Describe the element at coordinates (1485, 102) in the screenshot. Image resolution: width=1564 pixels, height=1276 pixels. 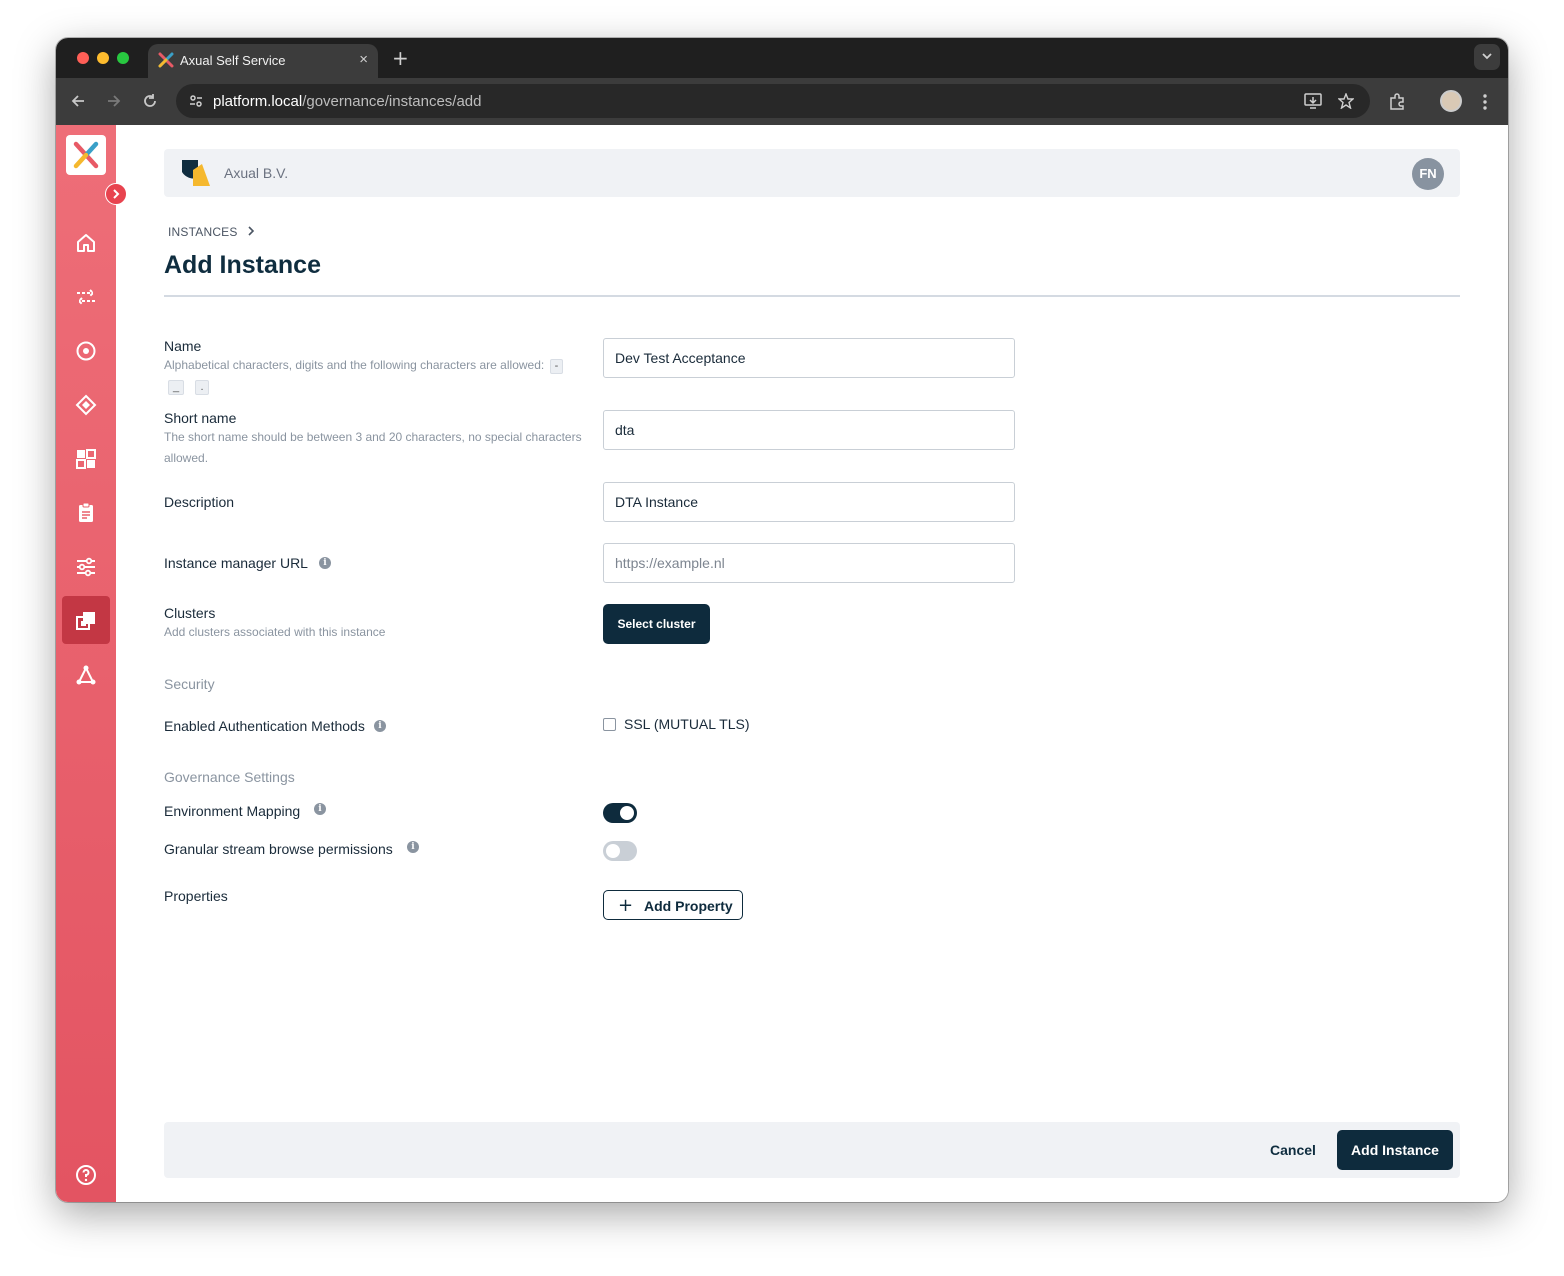
I see `more-menu-icon` at that location.